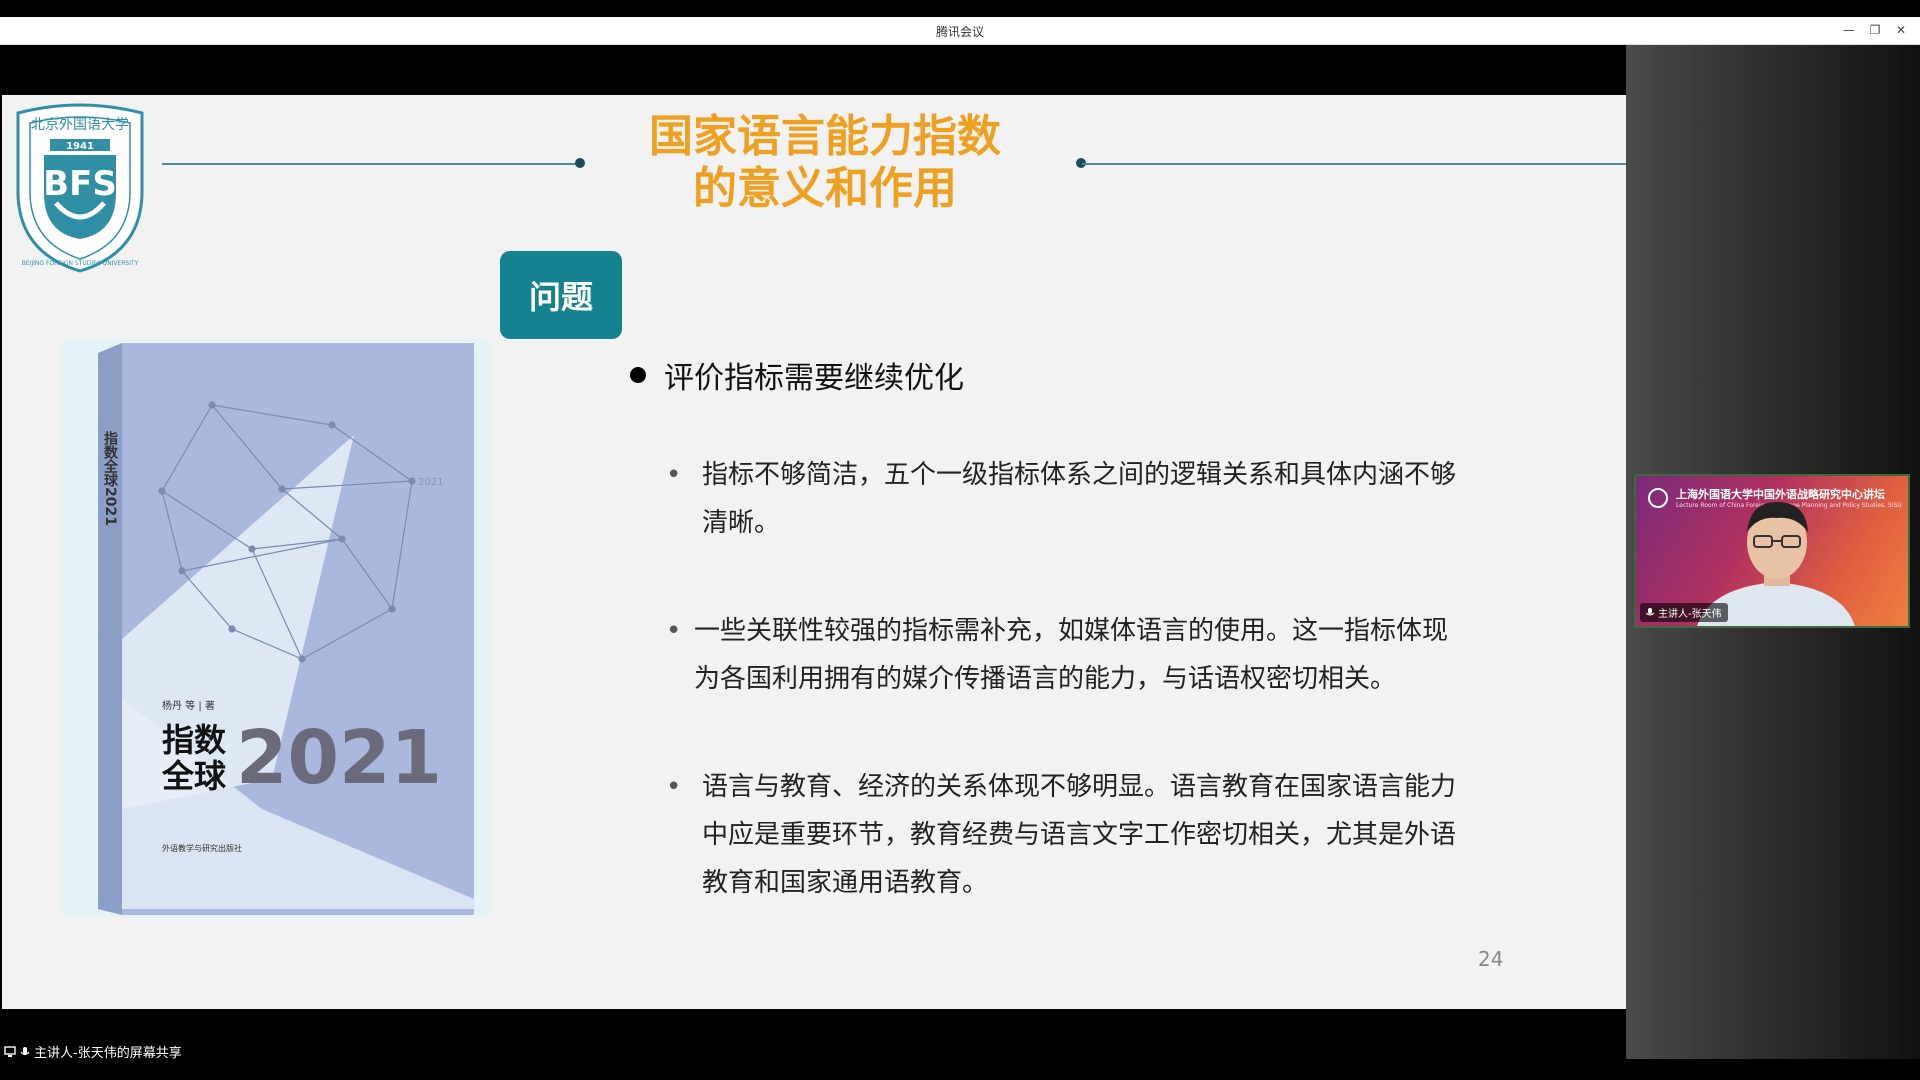 The image size is (1920, 1080). Describe the element at coordinates (638, 375) in the screenshot. I see `bullet-dot-icon` at that location.